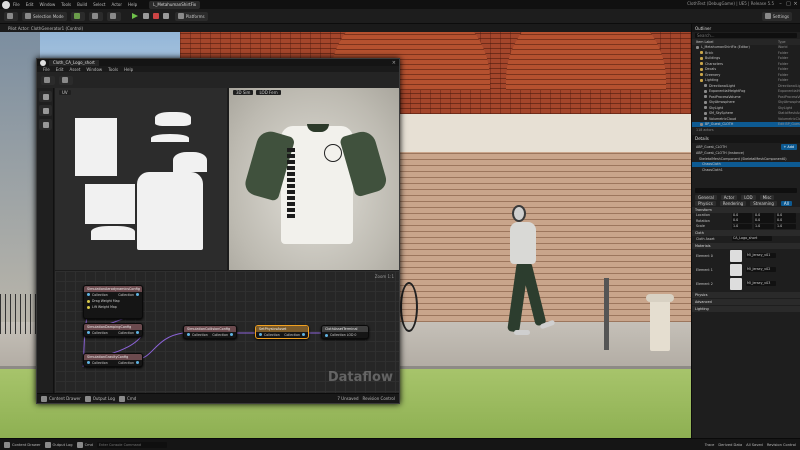 Image resolution: width=800 pixels, height=450 pixels. What do you see at coordinates (155, 16) in the screenshot?
I see `stop-icon` at bounding box center [155, 16].